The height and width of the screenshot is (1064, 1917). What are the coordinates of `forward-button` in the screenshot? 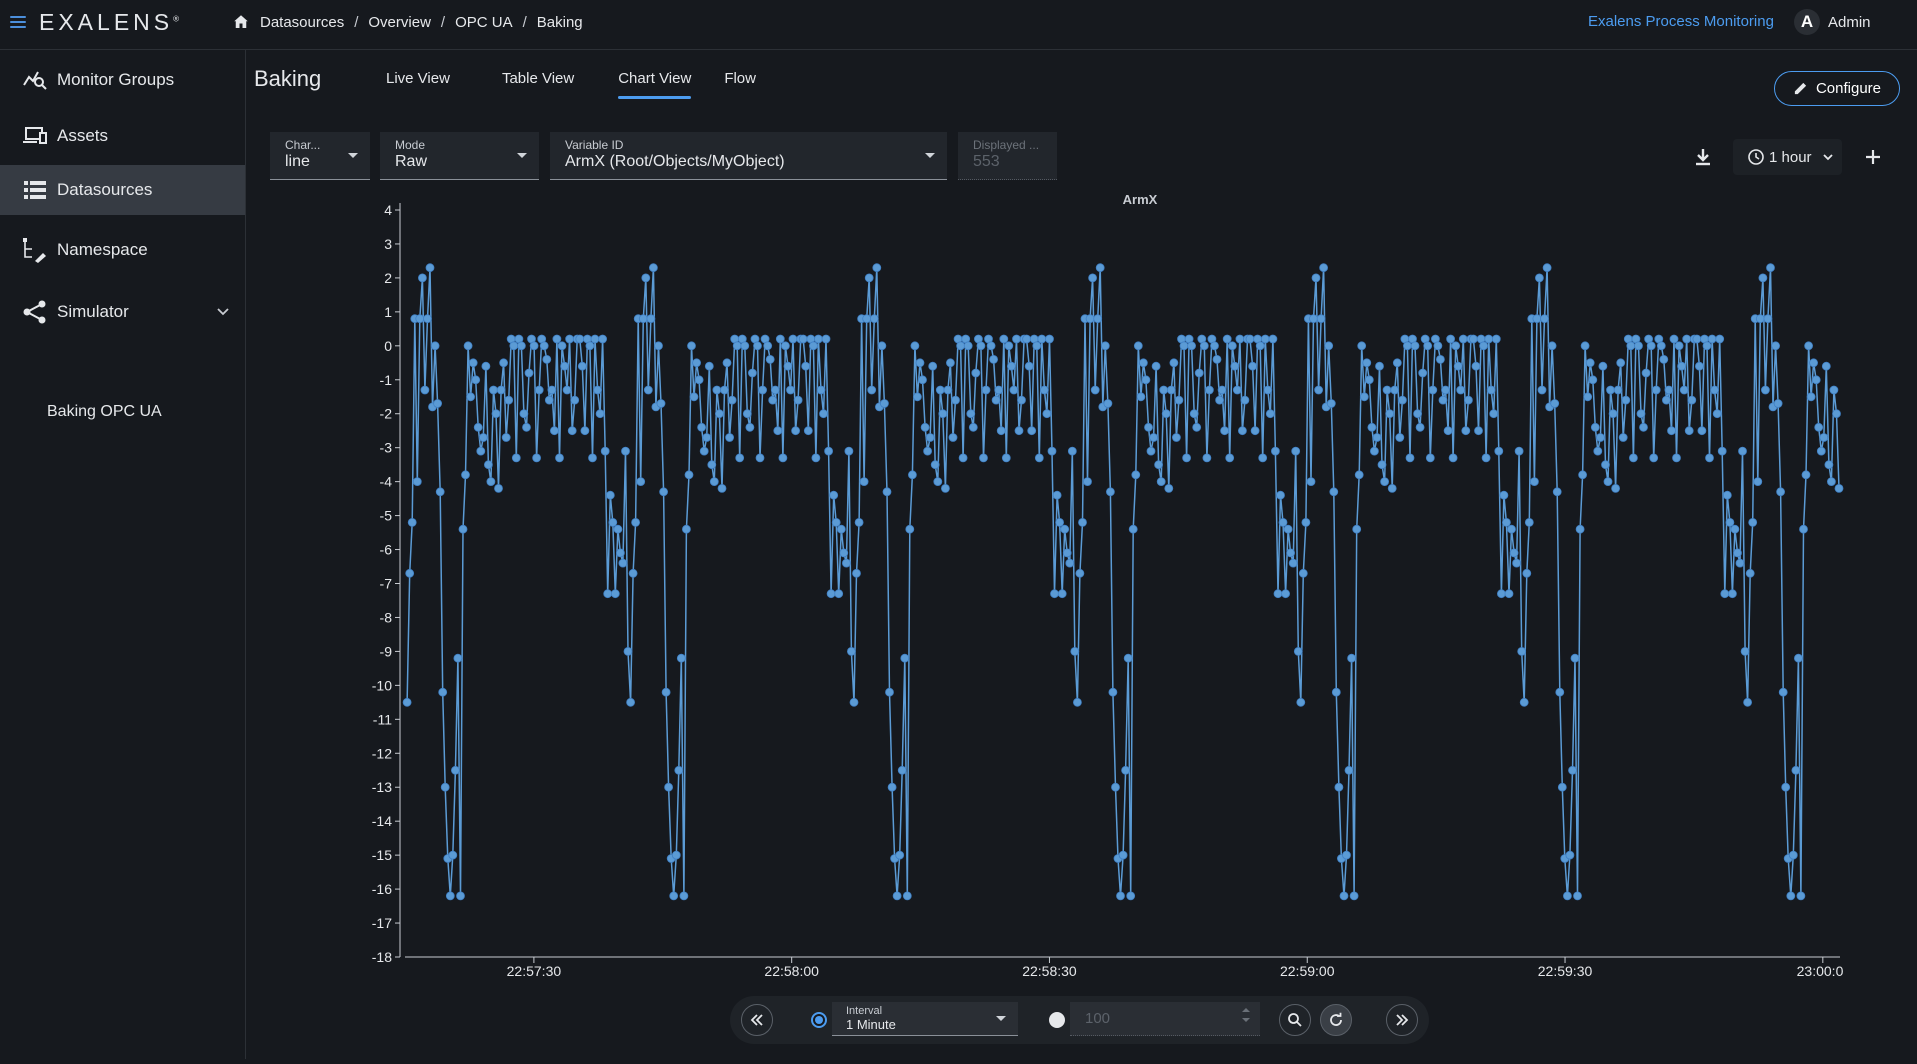 It's located at (1402, 1020).